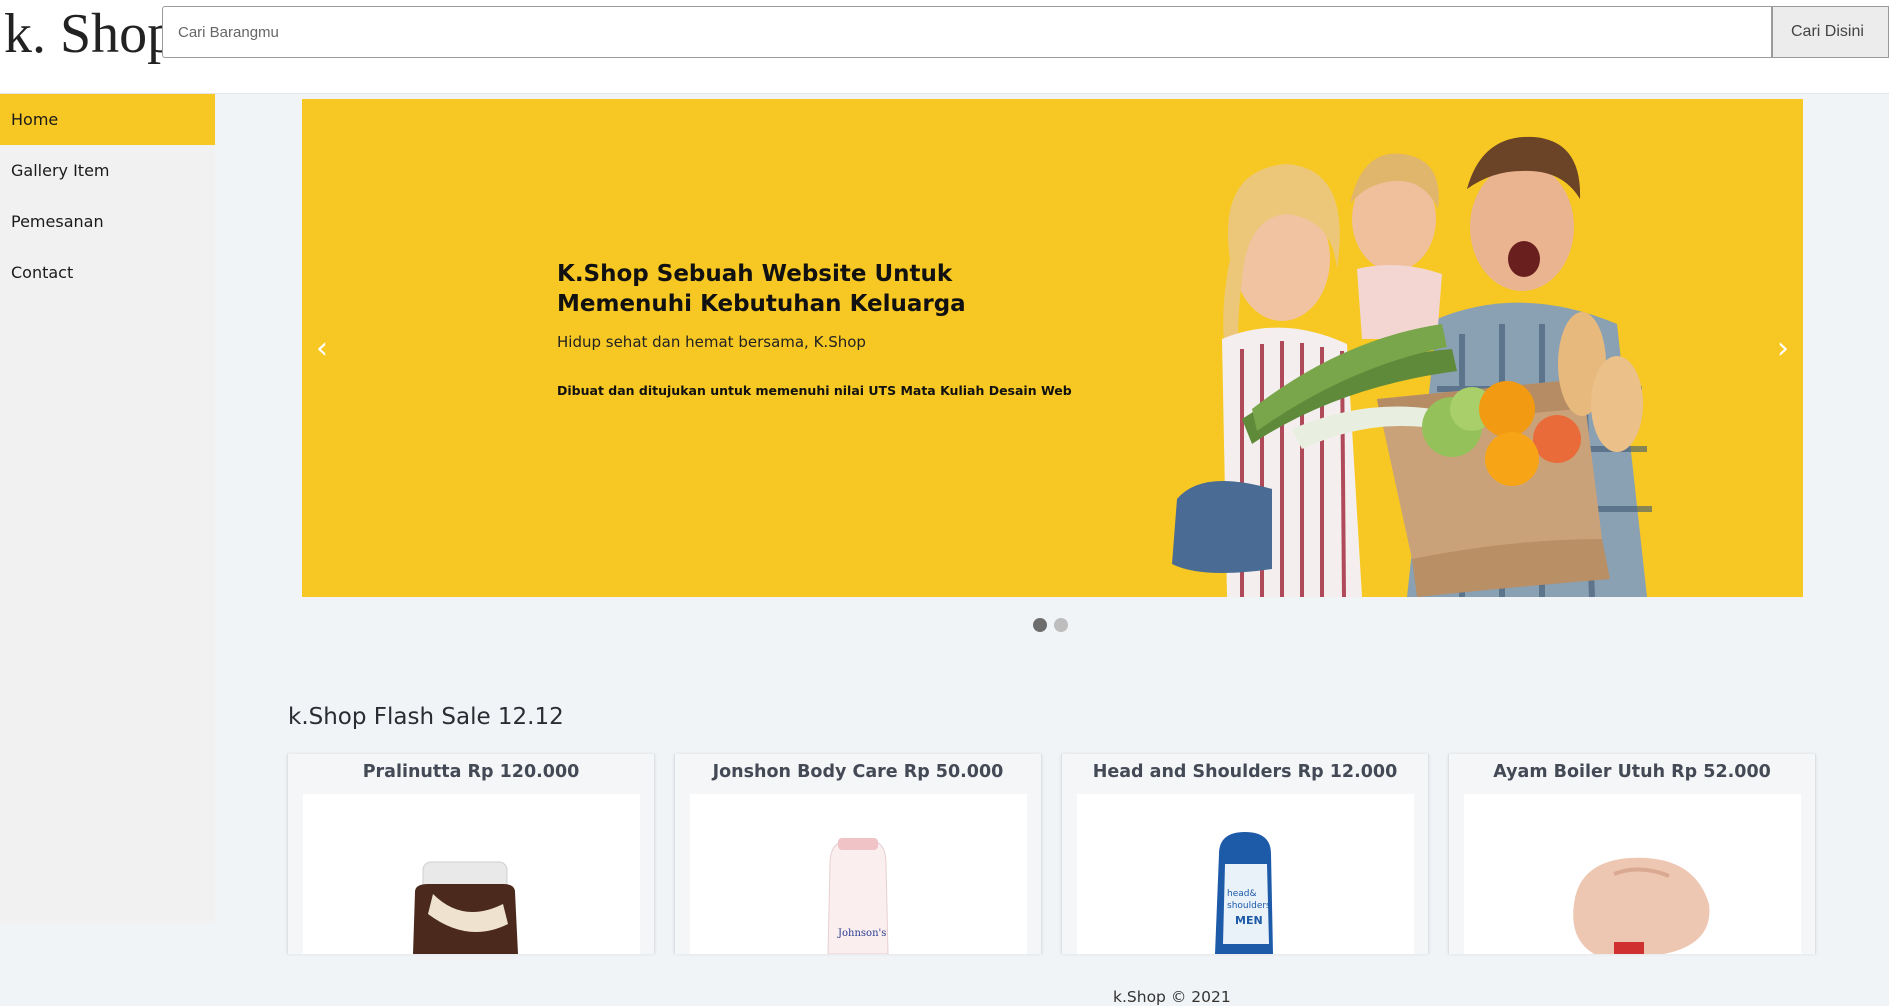  I want to click on sidebar-item-gallery: Gallery Item, so click(107, 170).